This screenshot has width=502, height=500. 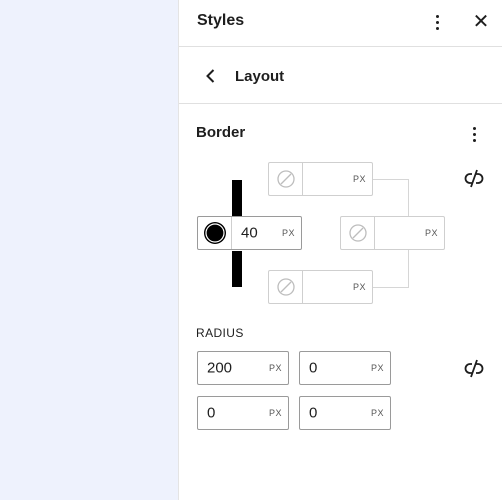 I want to click on radius-top-left-input: 200 PX, so click(x=243, y=368).